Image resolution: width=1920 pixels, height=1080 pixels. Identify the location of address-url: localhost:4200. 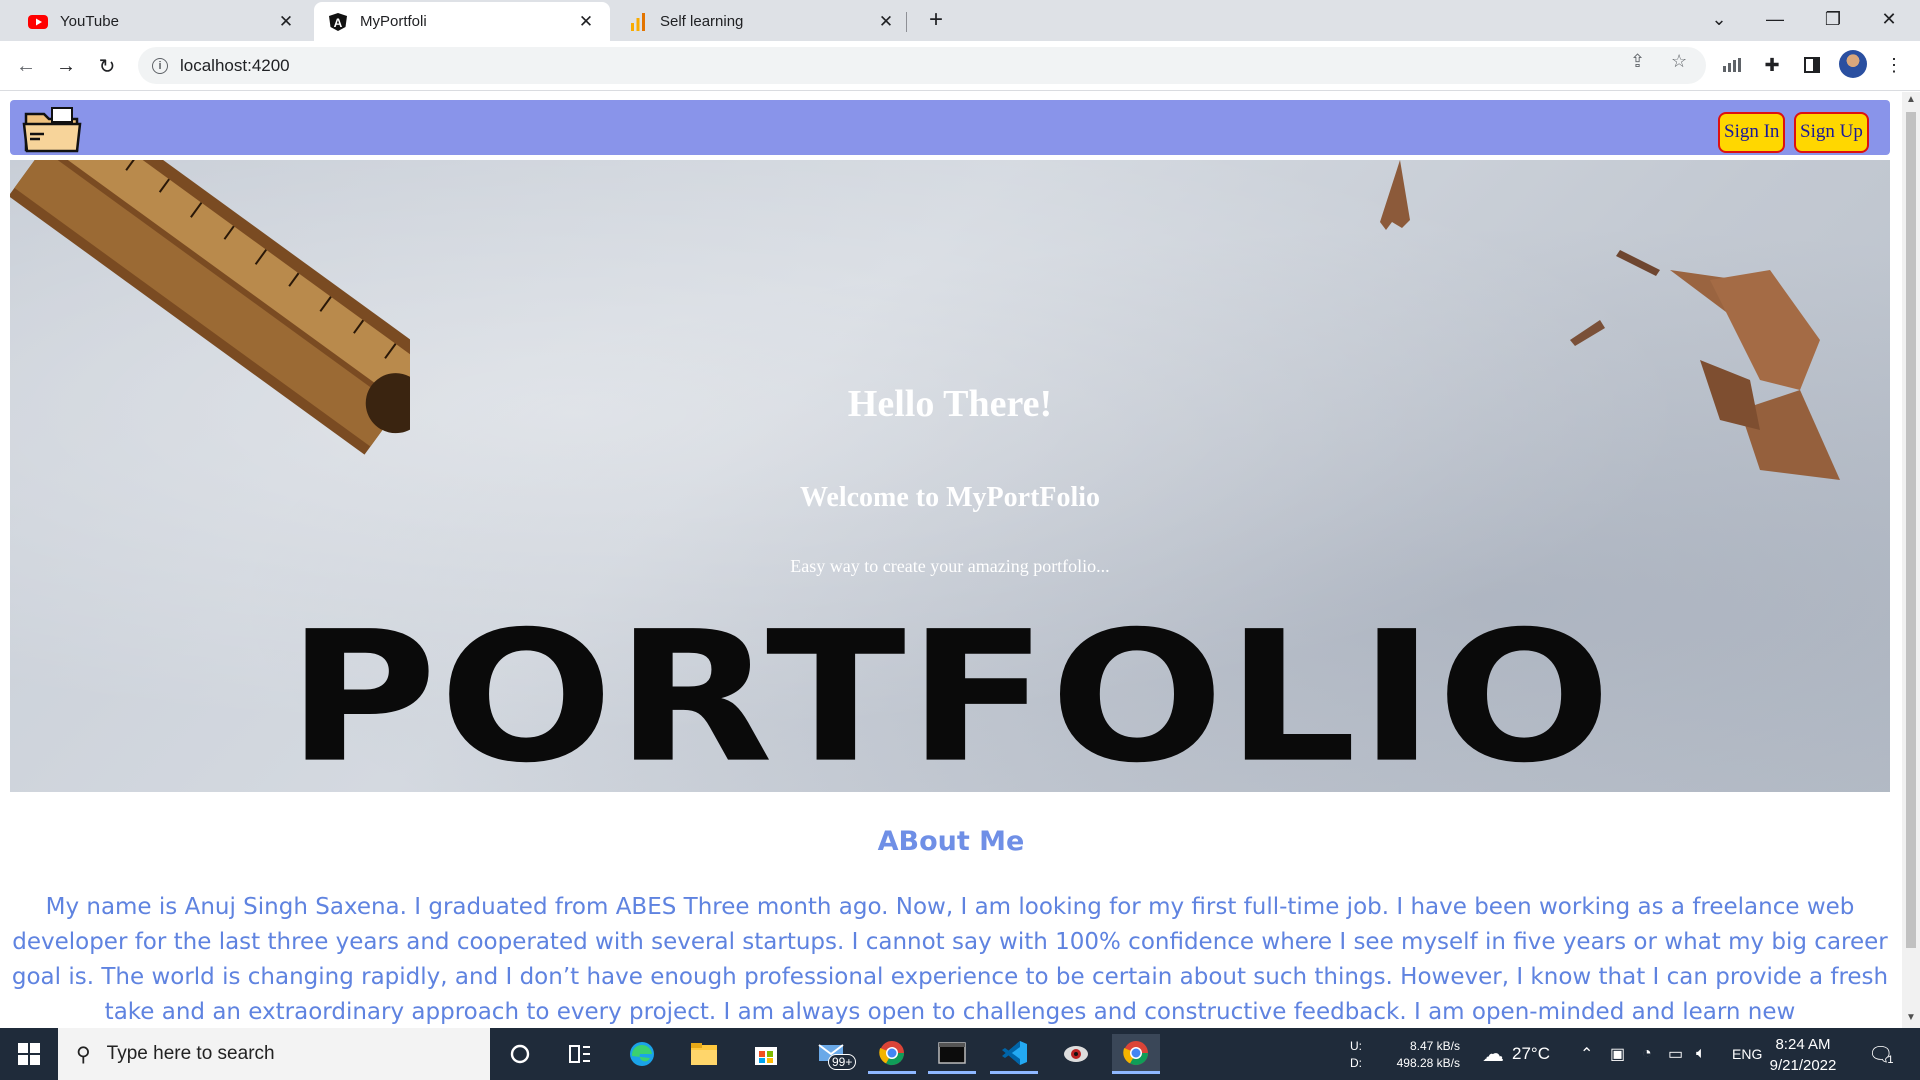
(235, 65).